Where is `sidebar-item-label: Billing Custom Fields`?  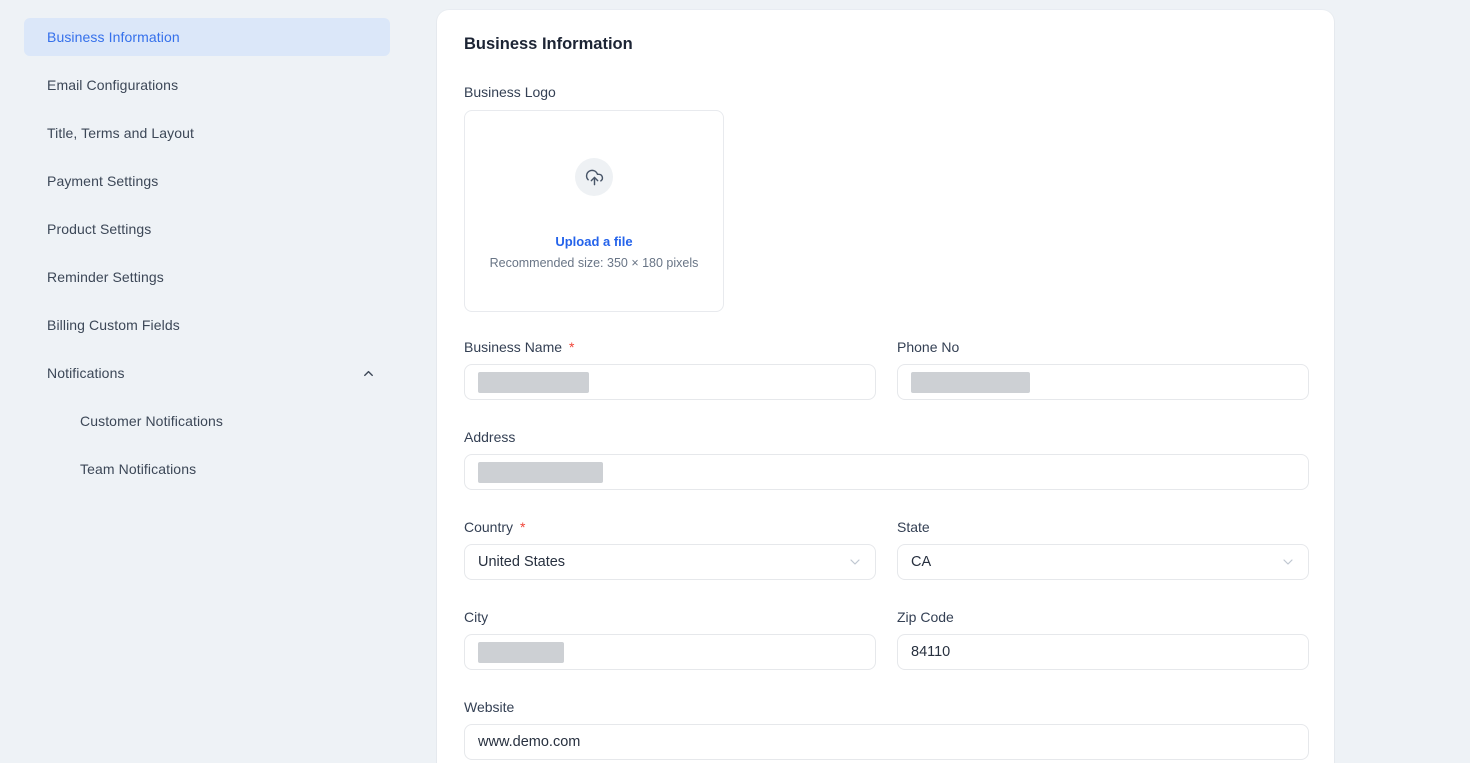 sidebar-item-label: Billing Custom Fields is located at coordinates (113, 325).